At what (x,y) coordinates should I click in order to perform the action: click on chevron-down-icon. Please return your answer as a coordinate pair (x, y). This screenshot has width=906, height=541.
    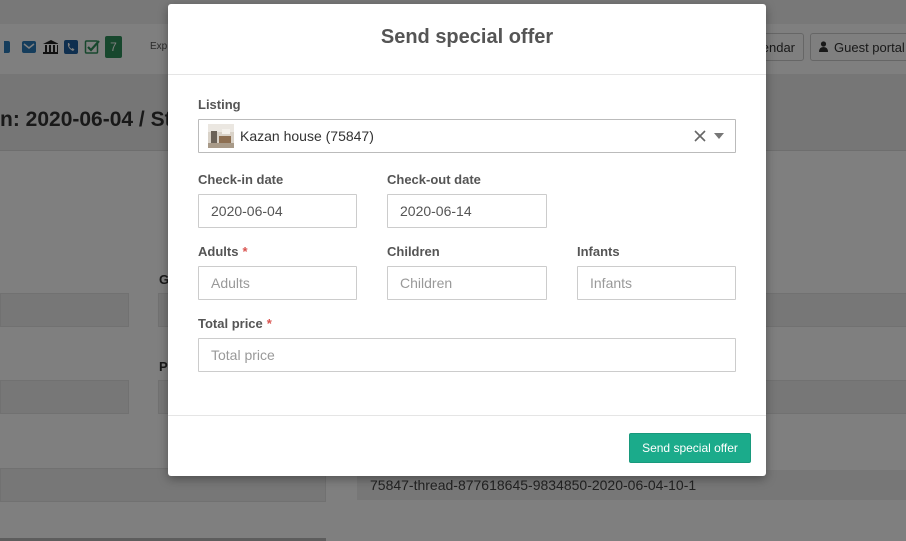
    Looking at the image, I should click on (719, 136).